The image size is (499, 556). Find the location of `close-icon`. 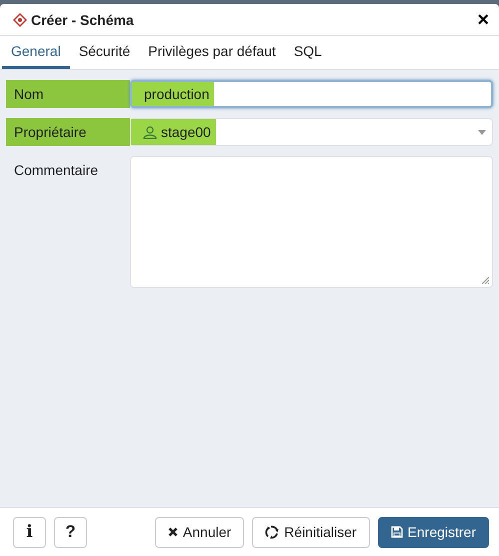

close-icon is located at coordinates (173, 532).